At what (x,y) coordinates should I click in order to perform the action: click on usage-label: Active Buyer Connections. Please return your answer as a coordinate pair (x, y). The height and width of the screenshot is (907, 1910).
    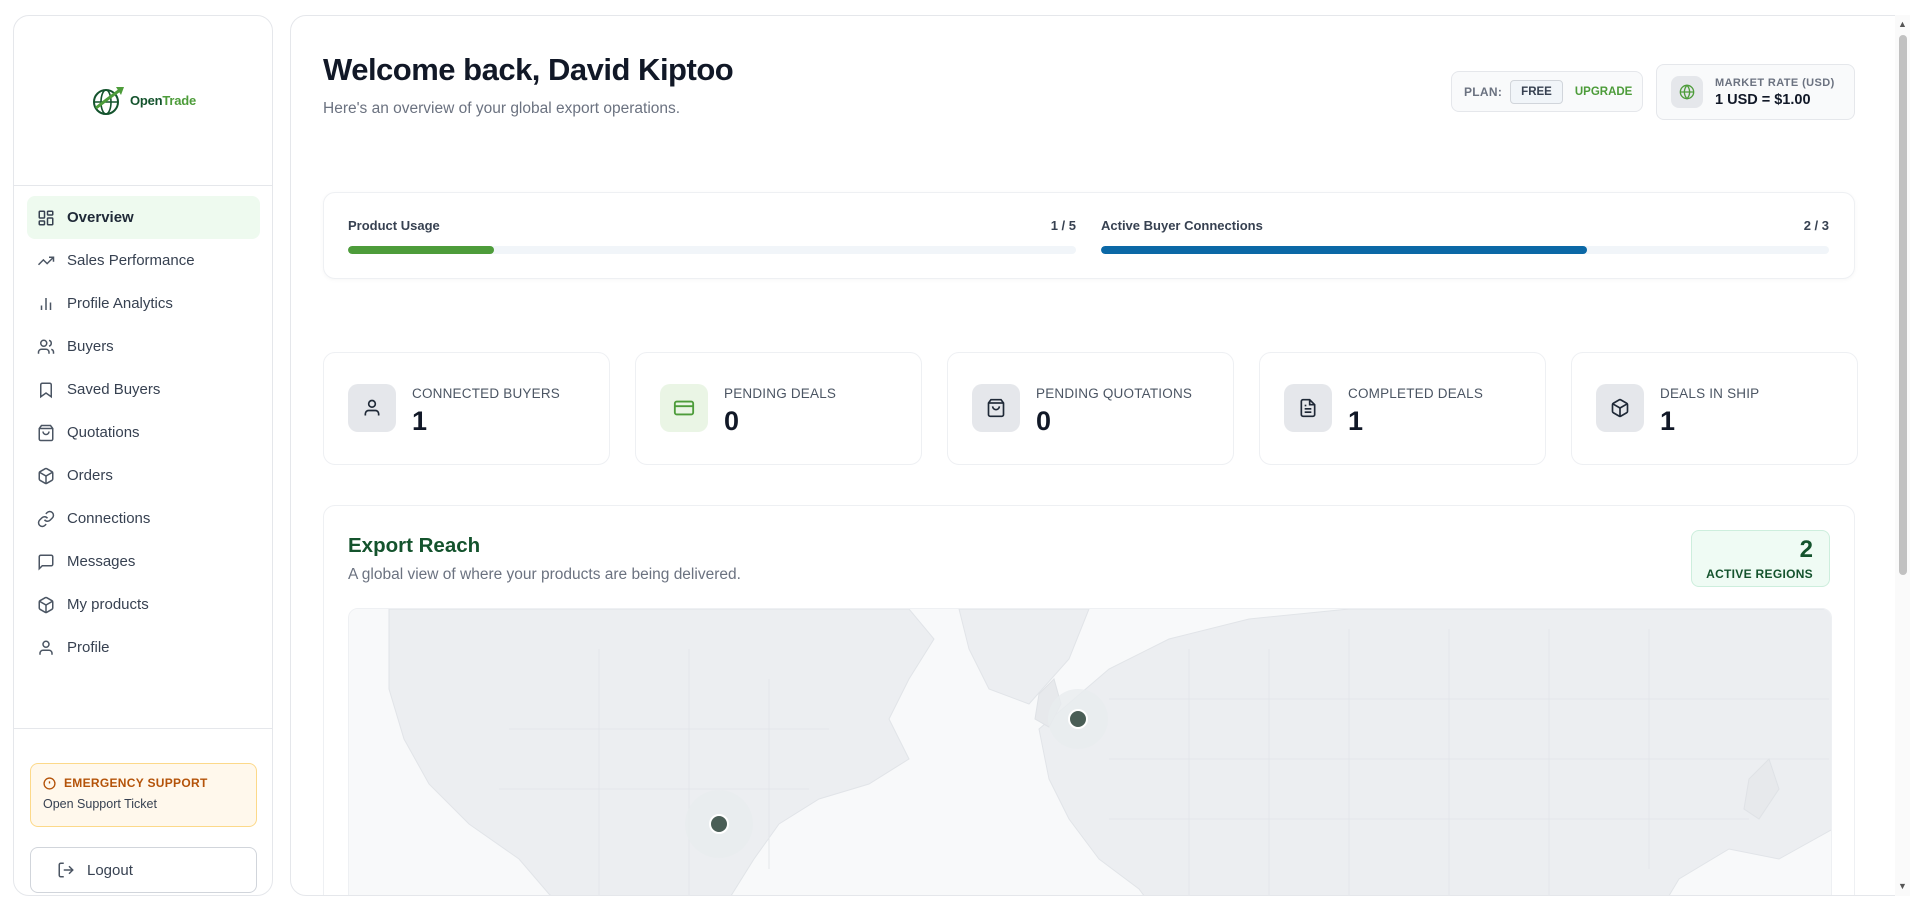
    Looking at the image, I should click on (1182, 225).